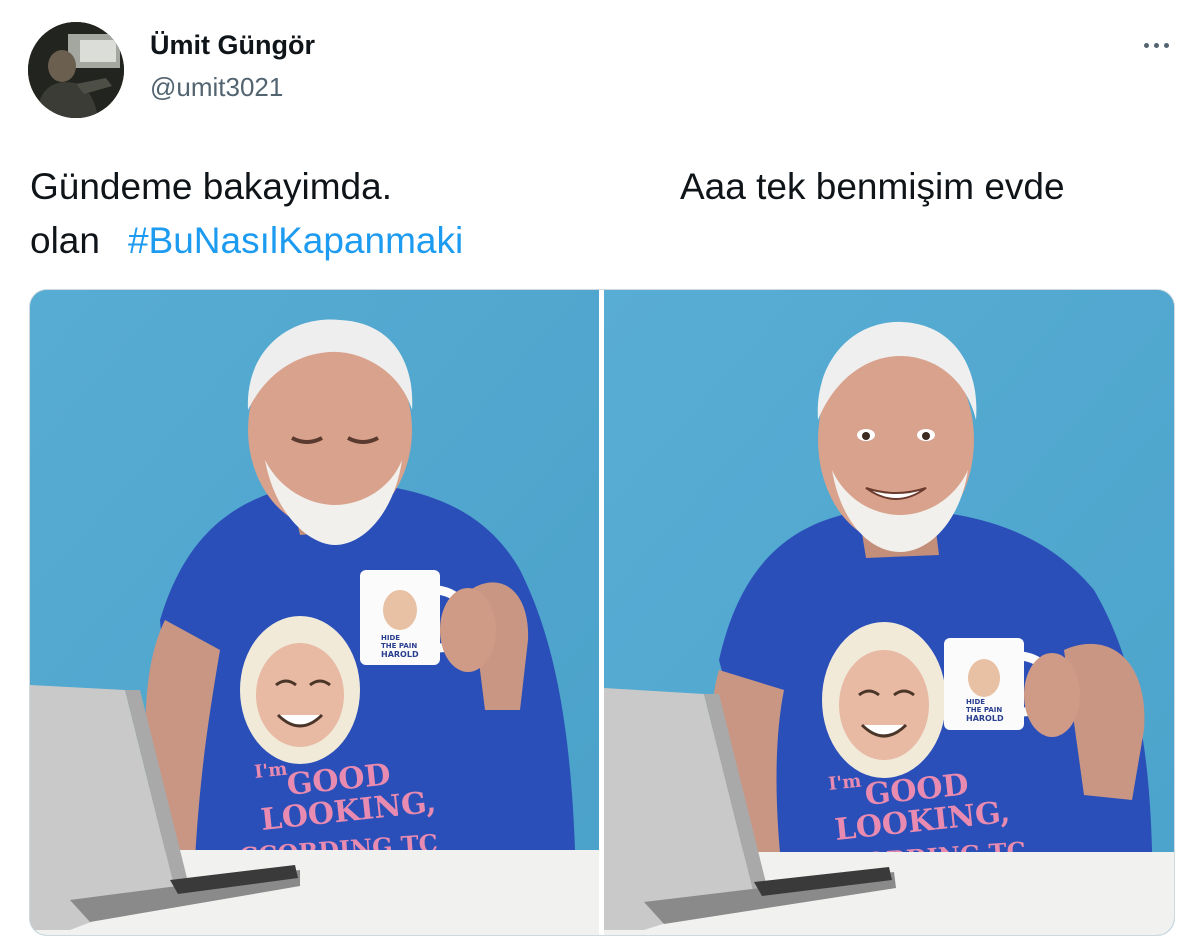 The width and height of the screenshot is (1200, 944). What do you see at coordinates (216, 87) in the screenshot?
I see `user-handle: @umit3021` at bounding box center [216, 87].